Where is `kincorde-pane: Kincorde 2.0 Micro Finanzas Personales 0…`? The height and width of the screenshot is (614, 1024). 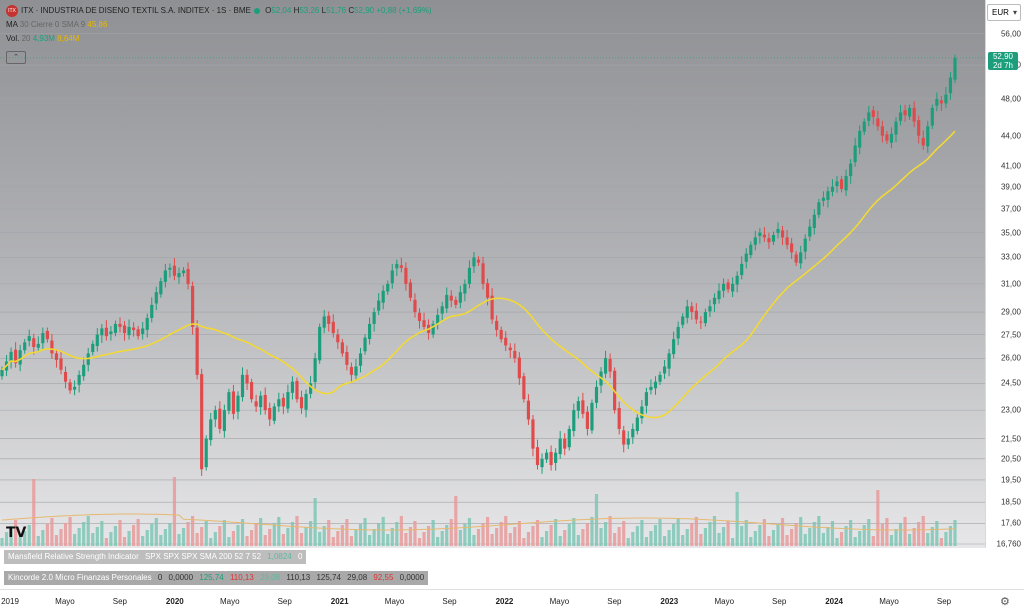
kincorde-pane: Kincorde 2.0 Micro Finanzas Personales 0… is located at coordinates (512, 579).